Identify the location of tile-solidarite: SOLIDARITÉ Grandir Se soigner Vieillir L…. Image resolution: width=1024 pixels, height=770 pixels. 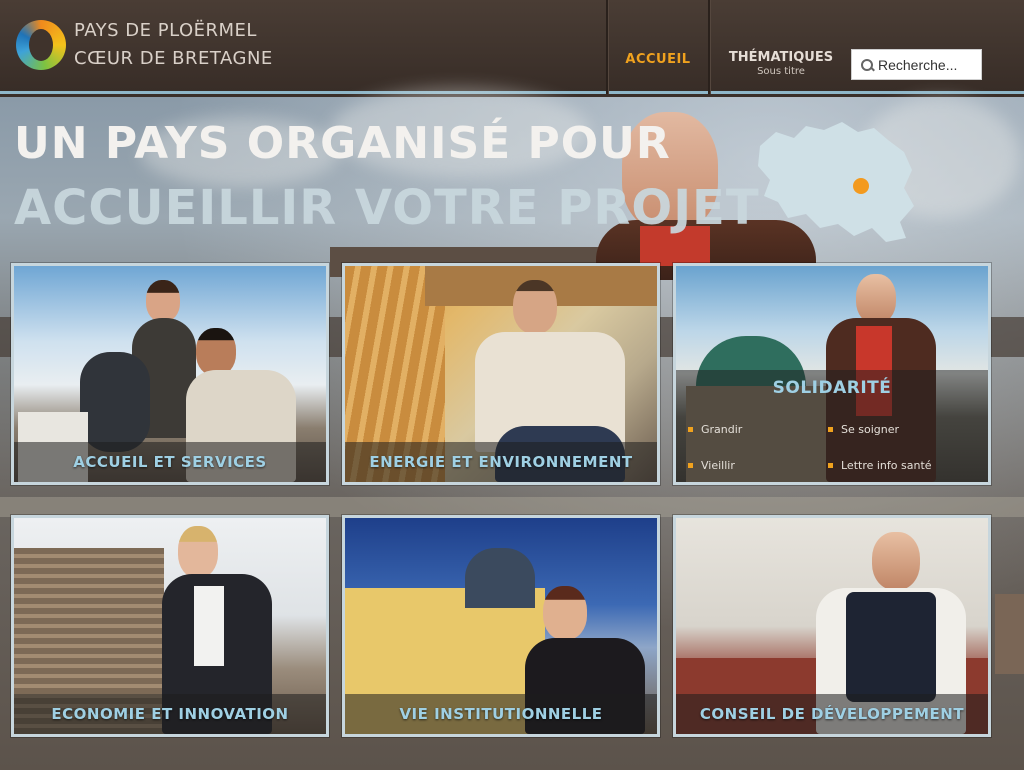
(832, 374).